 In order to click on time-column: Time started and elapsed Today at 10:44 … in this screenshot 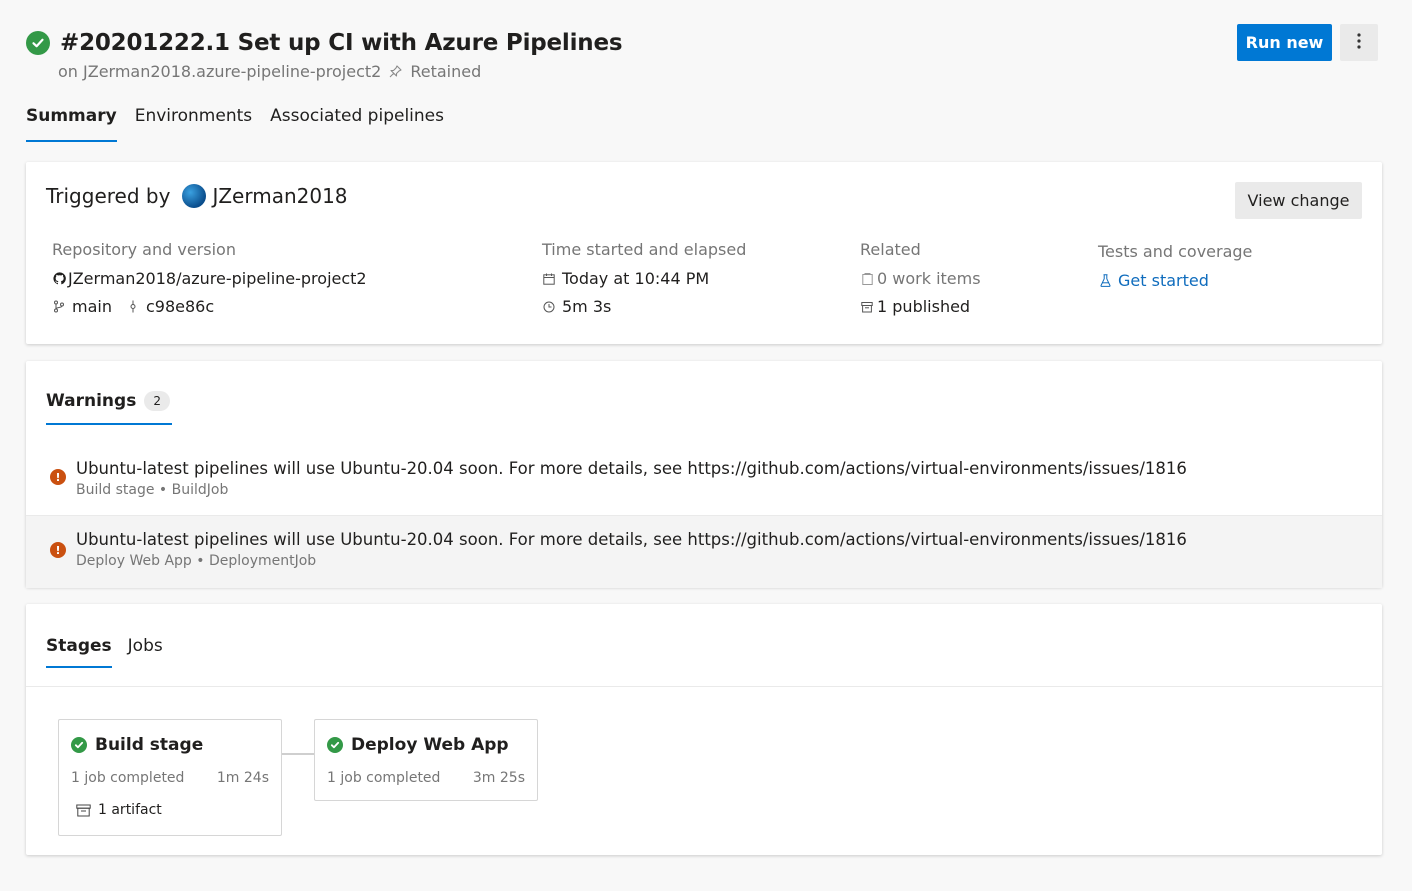, I will do `click(644, 282)`.